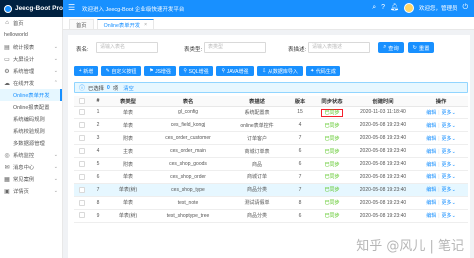  Describe the element at coordinates (438, 8) in the screenshot. I see `user-greeting: 欢迎您，管理员` at that location.